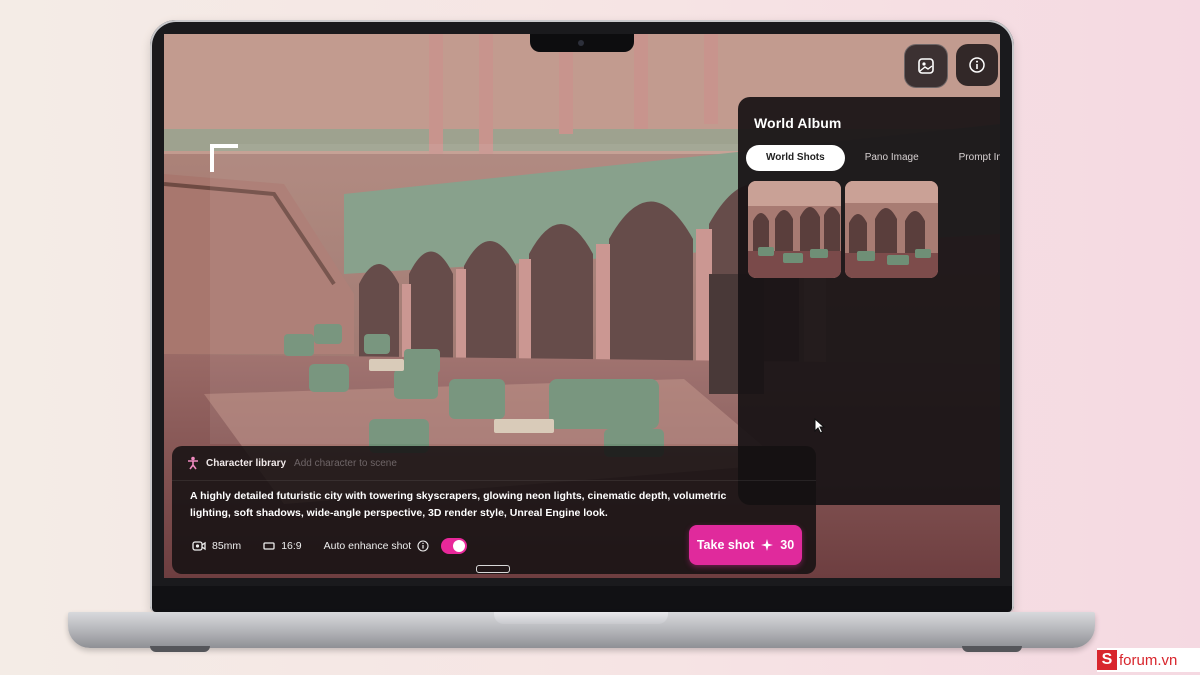 The width and height of the screenshot is (1200, 675). Describe the element at coordinates (269, 546) in the screenshot. I see `aspect-ratio-icon` at that location.